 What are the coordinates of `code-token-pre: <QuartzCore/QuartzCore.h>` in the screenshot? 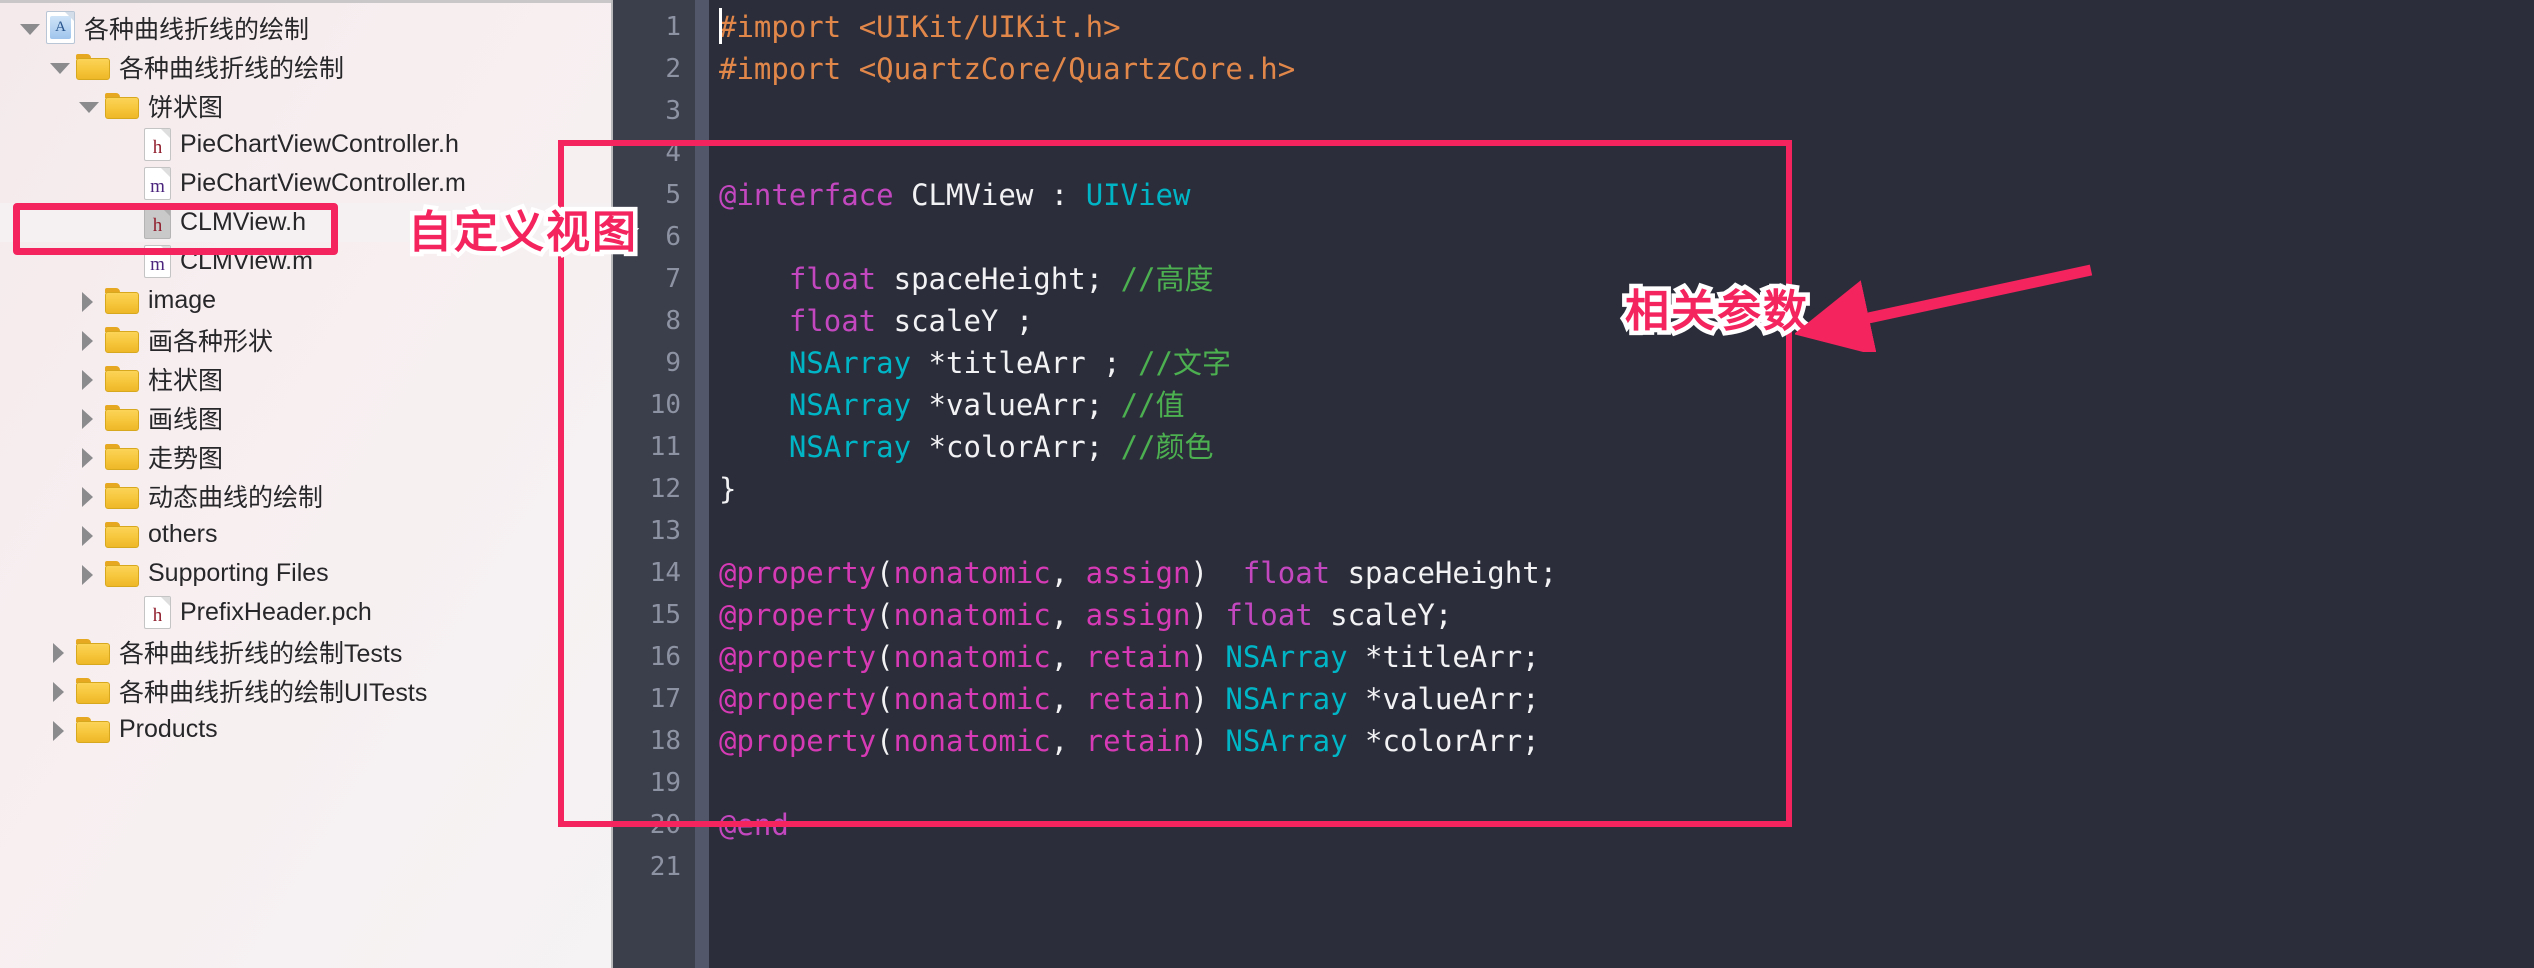 It's located at (1077, 69).